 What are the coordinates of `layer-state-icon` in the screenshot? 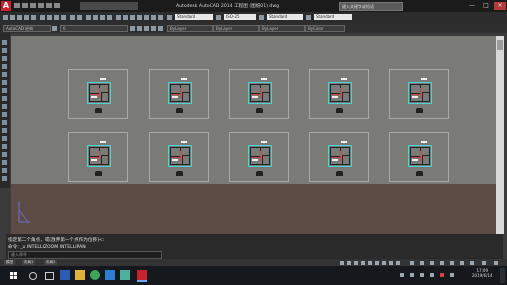 It's located at (146, 28).